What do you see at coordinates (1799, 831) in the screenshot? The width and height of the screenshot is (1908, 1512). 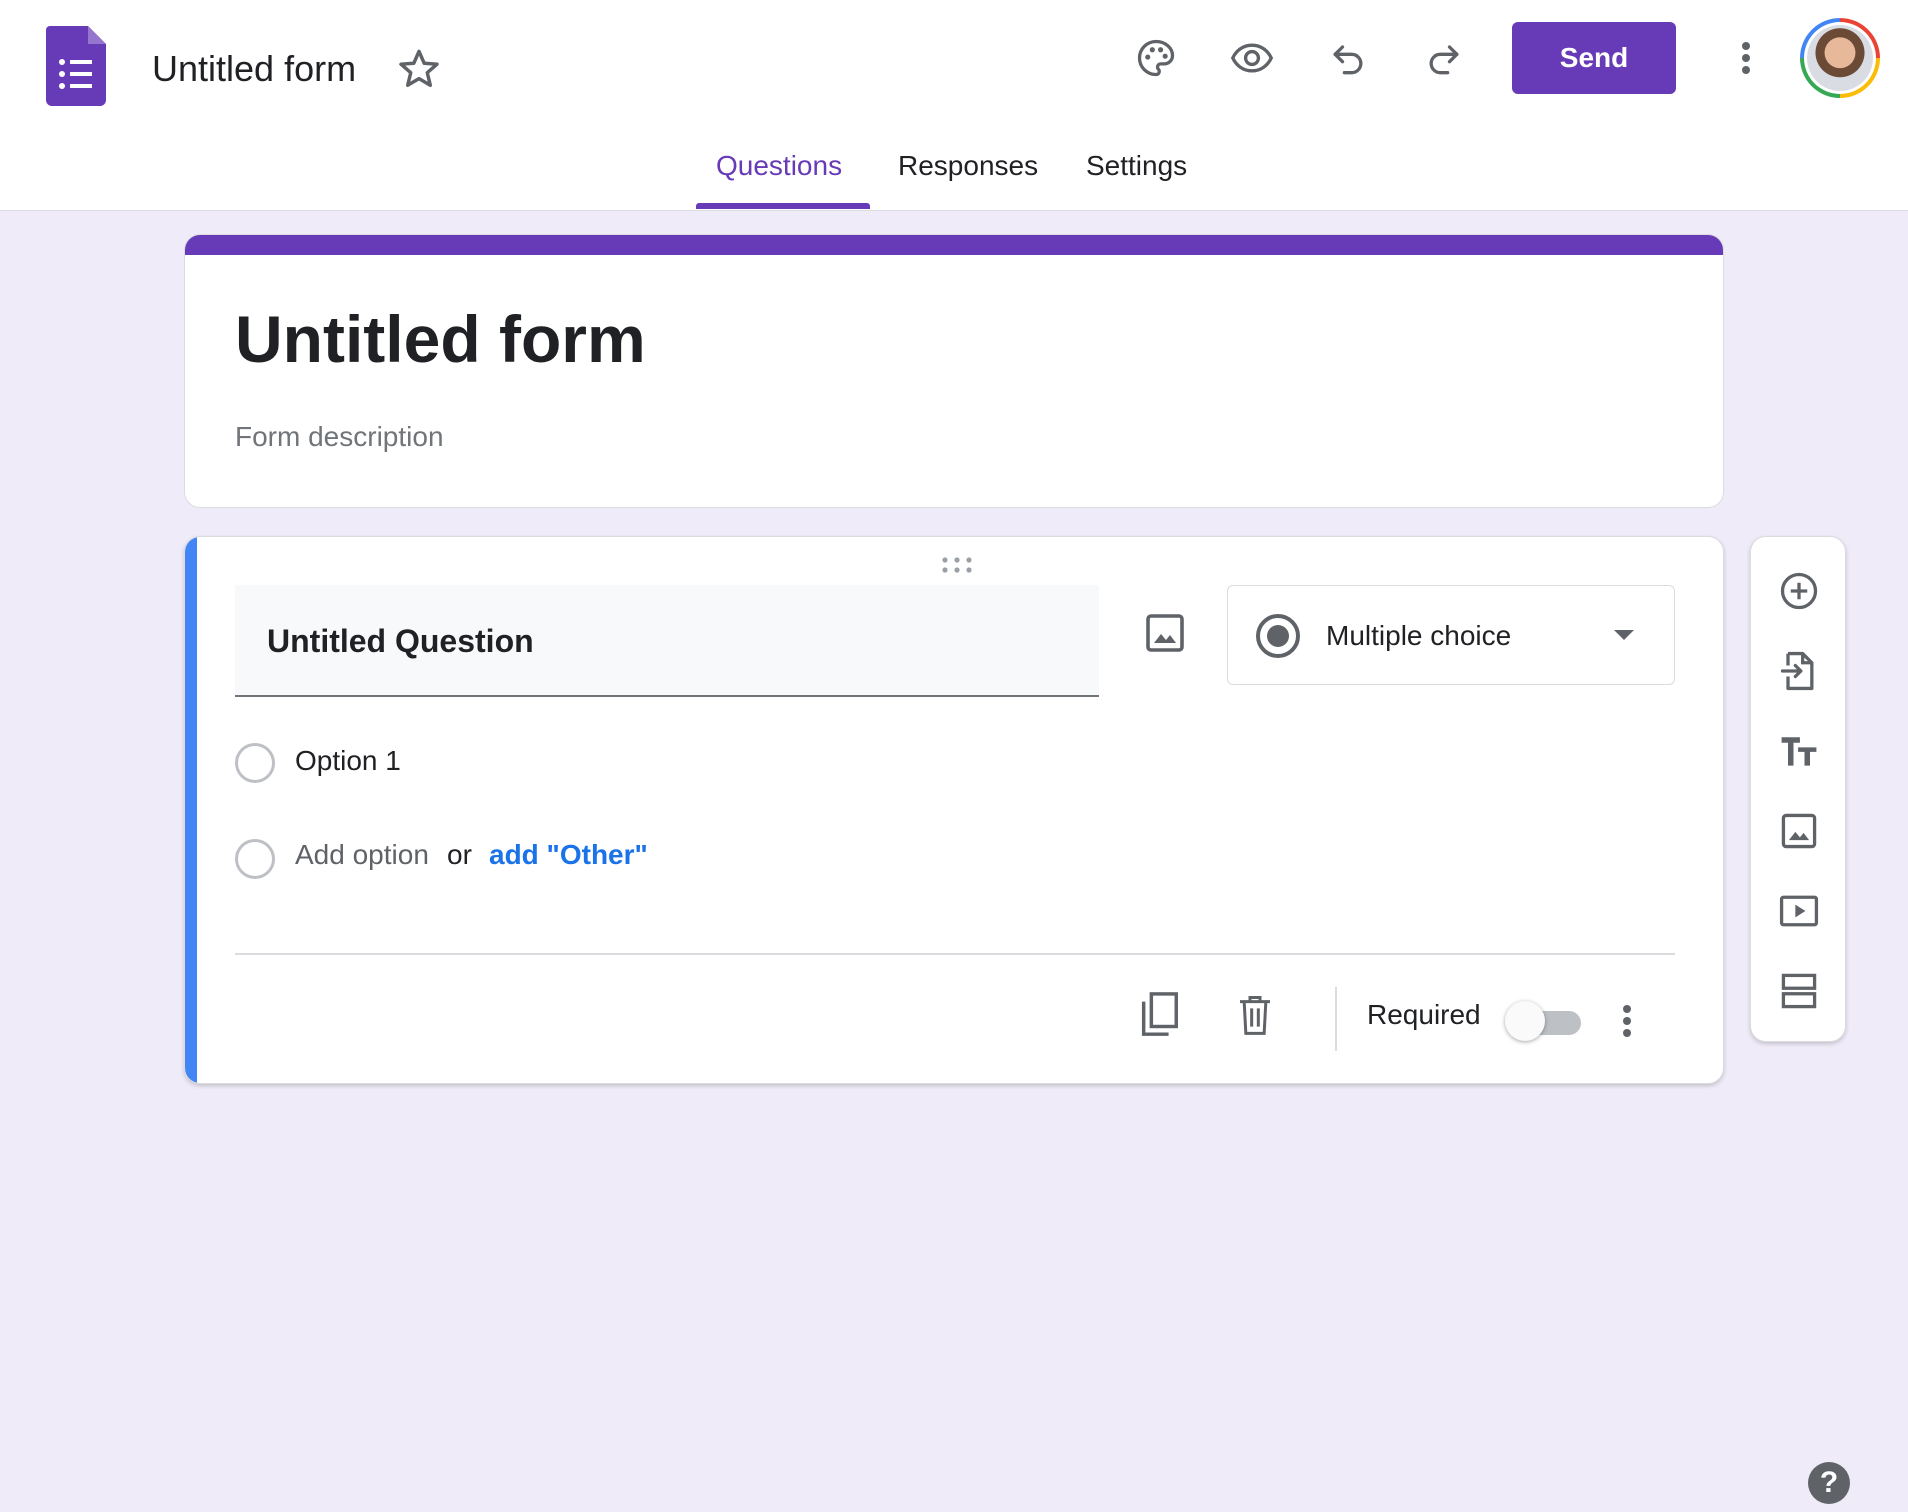 I see `add-image-side-icon` at bounding box center [1799, 831].